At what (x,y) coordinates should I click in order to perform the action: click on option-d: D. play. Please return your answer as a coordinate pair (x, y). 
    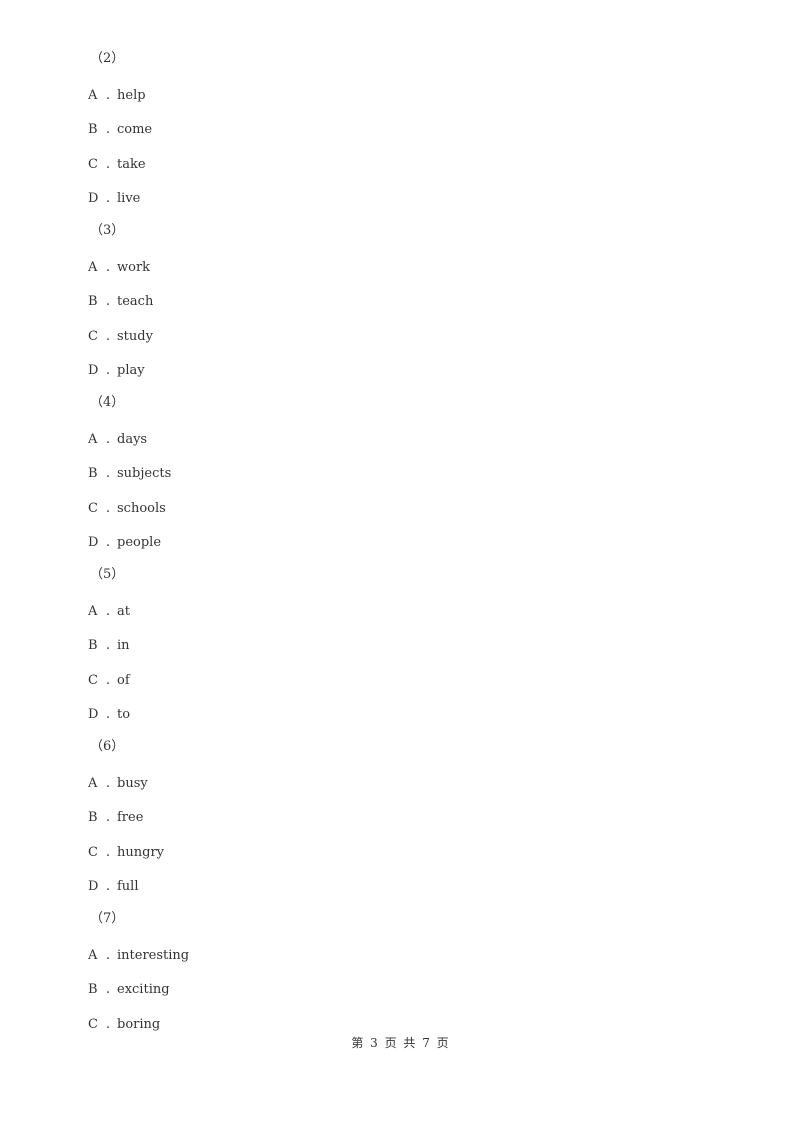
    Looking at the image, I should click on (116, 371).